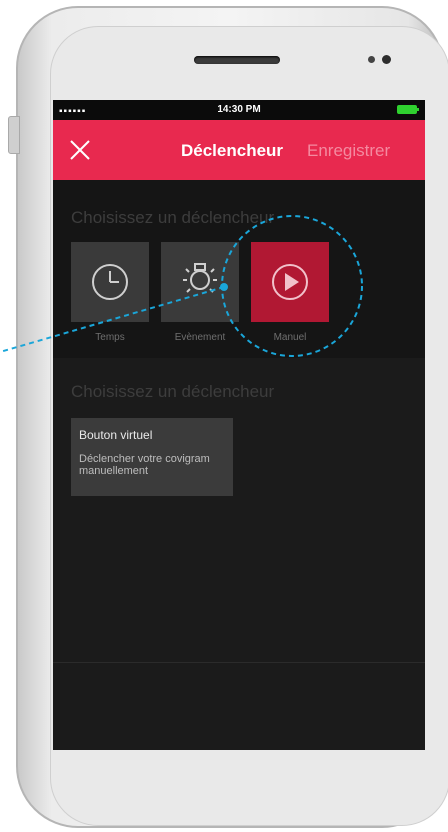 The height and width of the screenshot is (832, 448). What do you see at coordinates (200, 278) in the screenshot?
I see `lightbulb-icon` at bounding box center [200, 278].